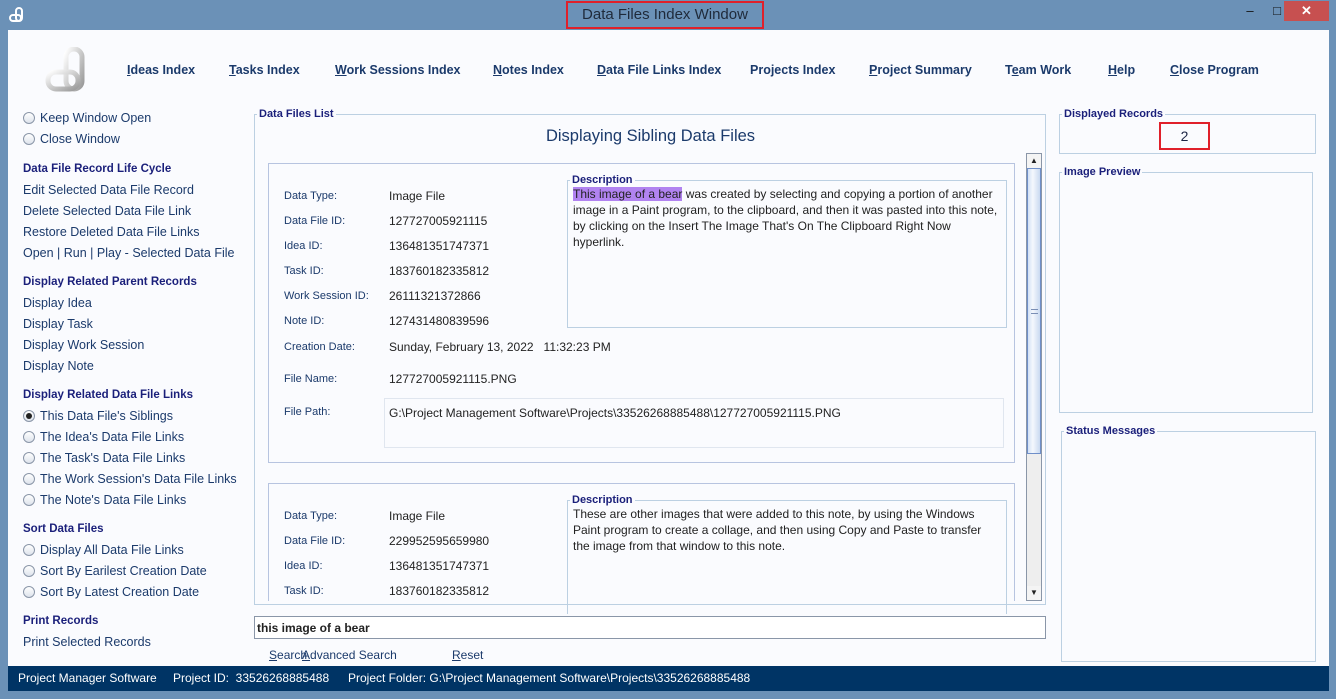 The width and height of the screenshot is (1336, 699). What do you see at coordinates (104, 458) in the screenshot?
I see `task-links-radio: The Task's Data File Links` at bounding box center [104, 458].